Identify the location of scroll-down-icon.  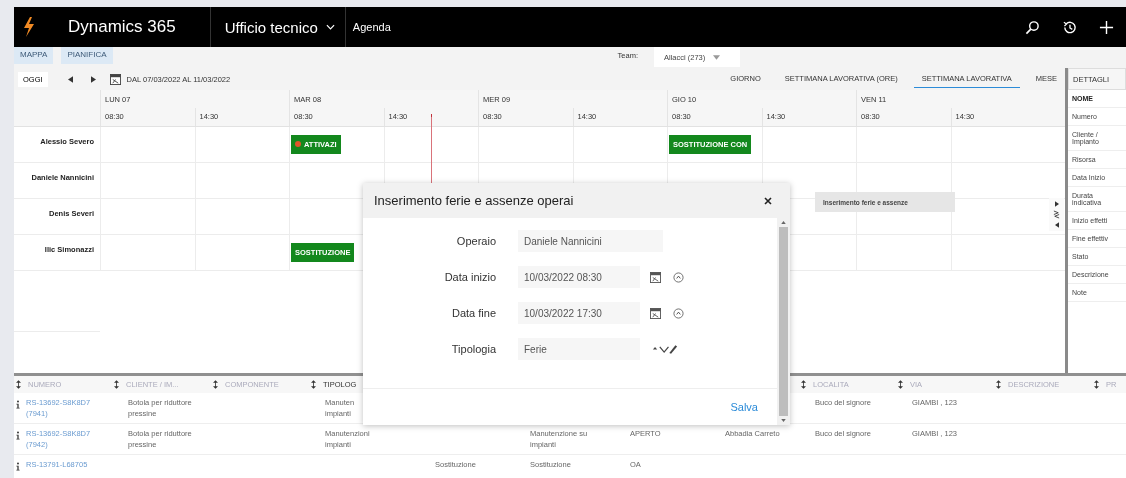
(783, 420).